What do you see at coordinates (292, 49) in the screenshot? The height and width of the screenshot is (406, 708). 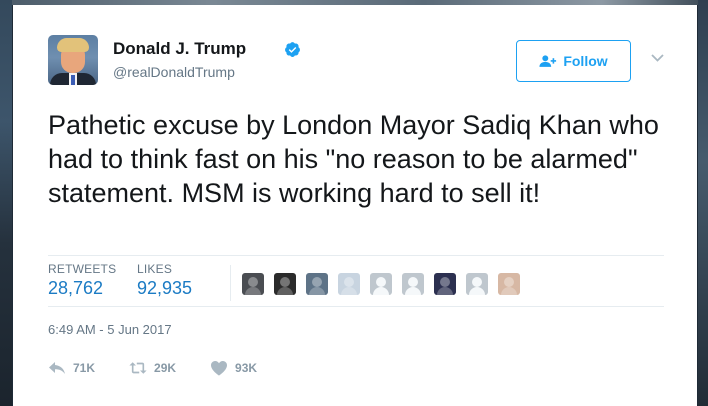 I see `verified-badge-icon` at bounding box center [292, 49].